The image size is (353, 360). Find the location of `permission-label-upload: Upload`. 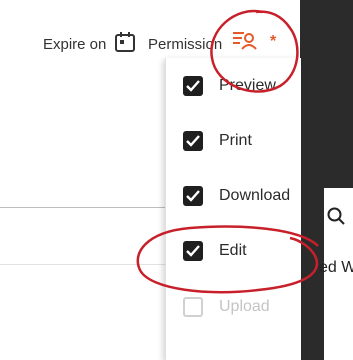

permission-label-upload: Upload is located at coordinates (244, 306).